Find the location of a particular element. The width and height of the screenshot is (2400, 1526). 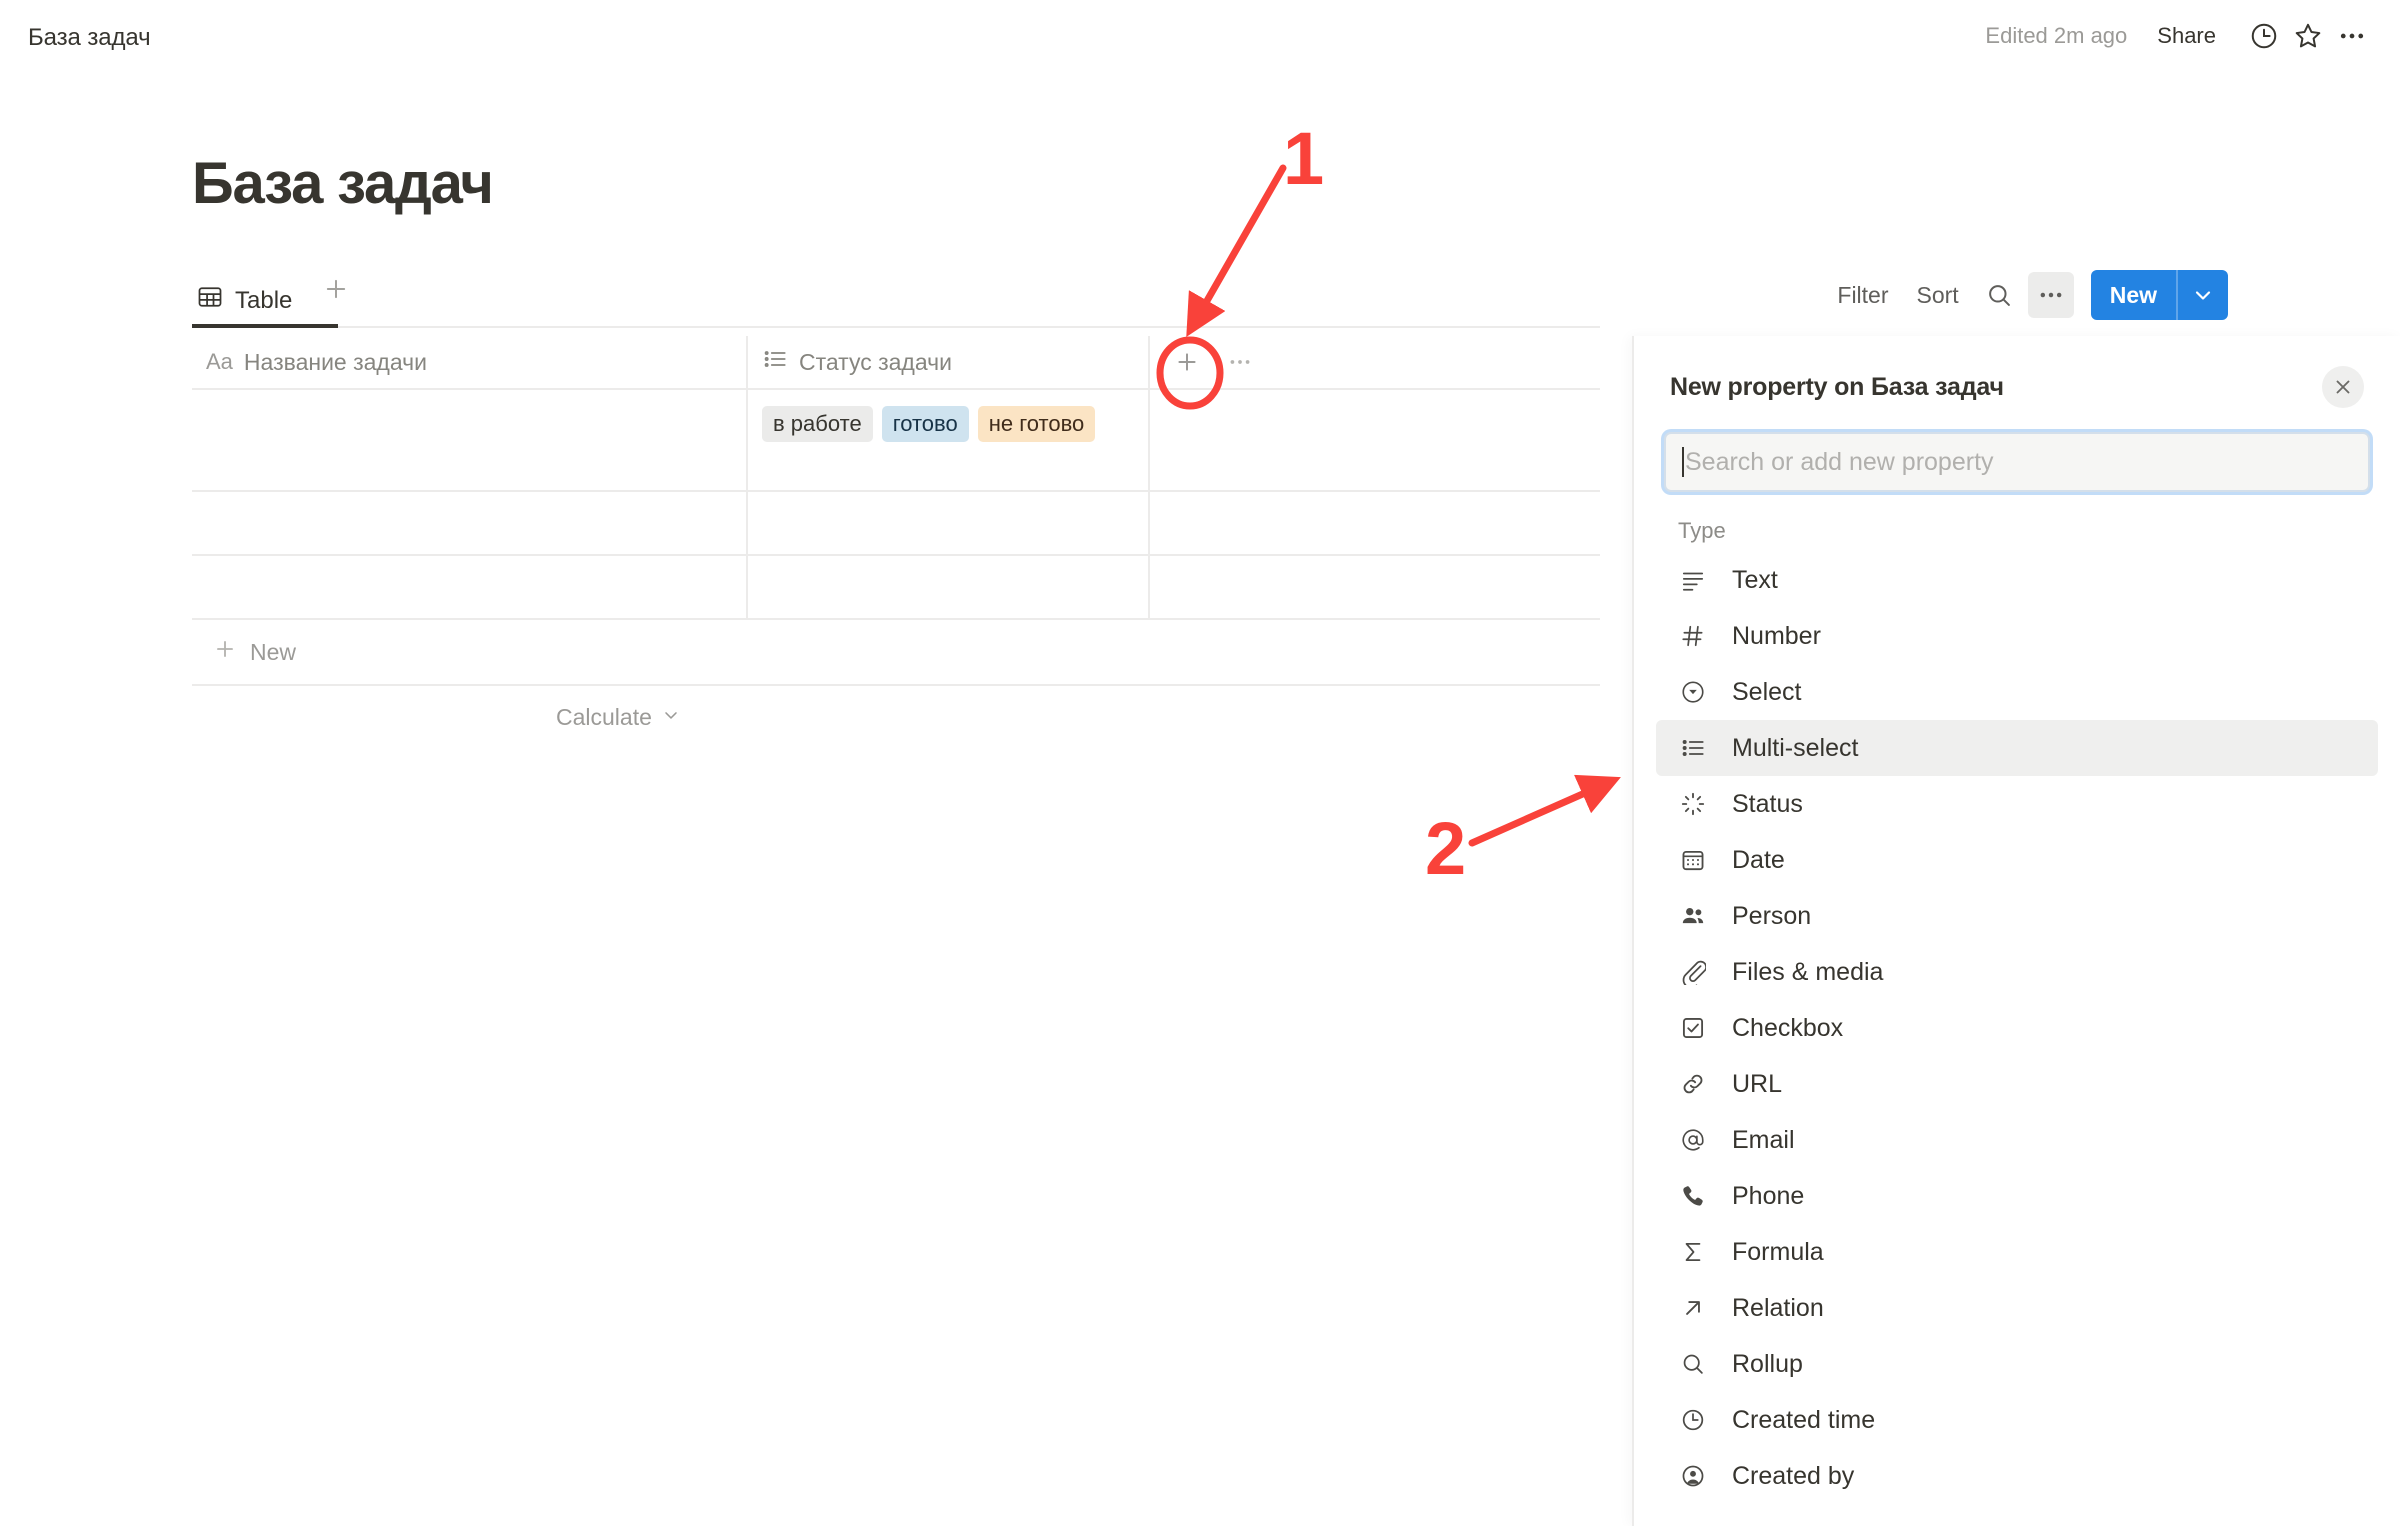

annotation-number-1: 1 is located at coordinates (1304, 158).